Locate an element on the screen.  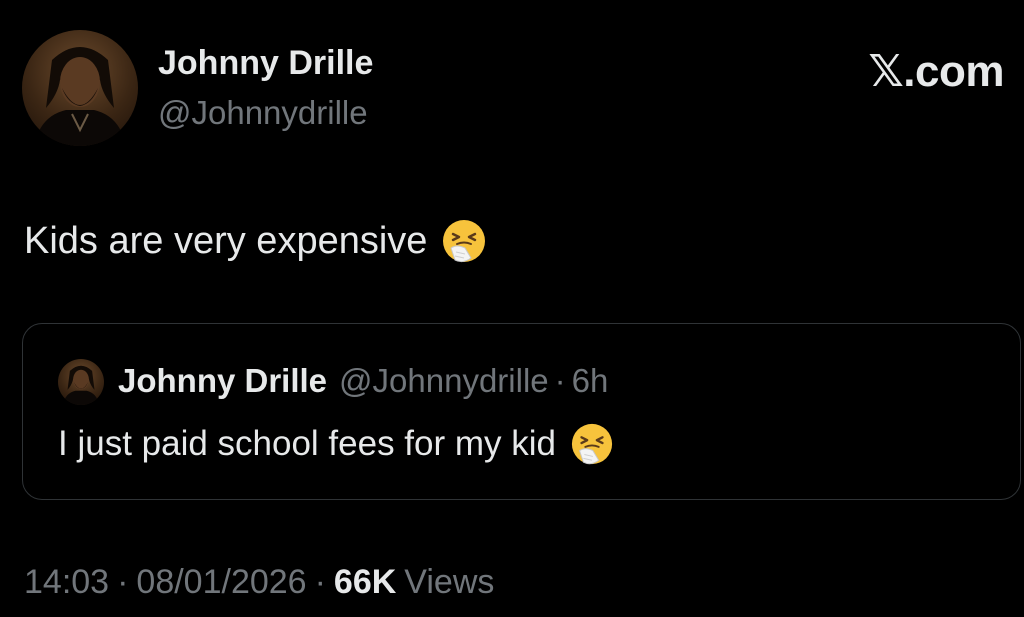
quote-author-avatar is located at coordinates (81, 382).